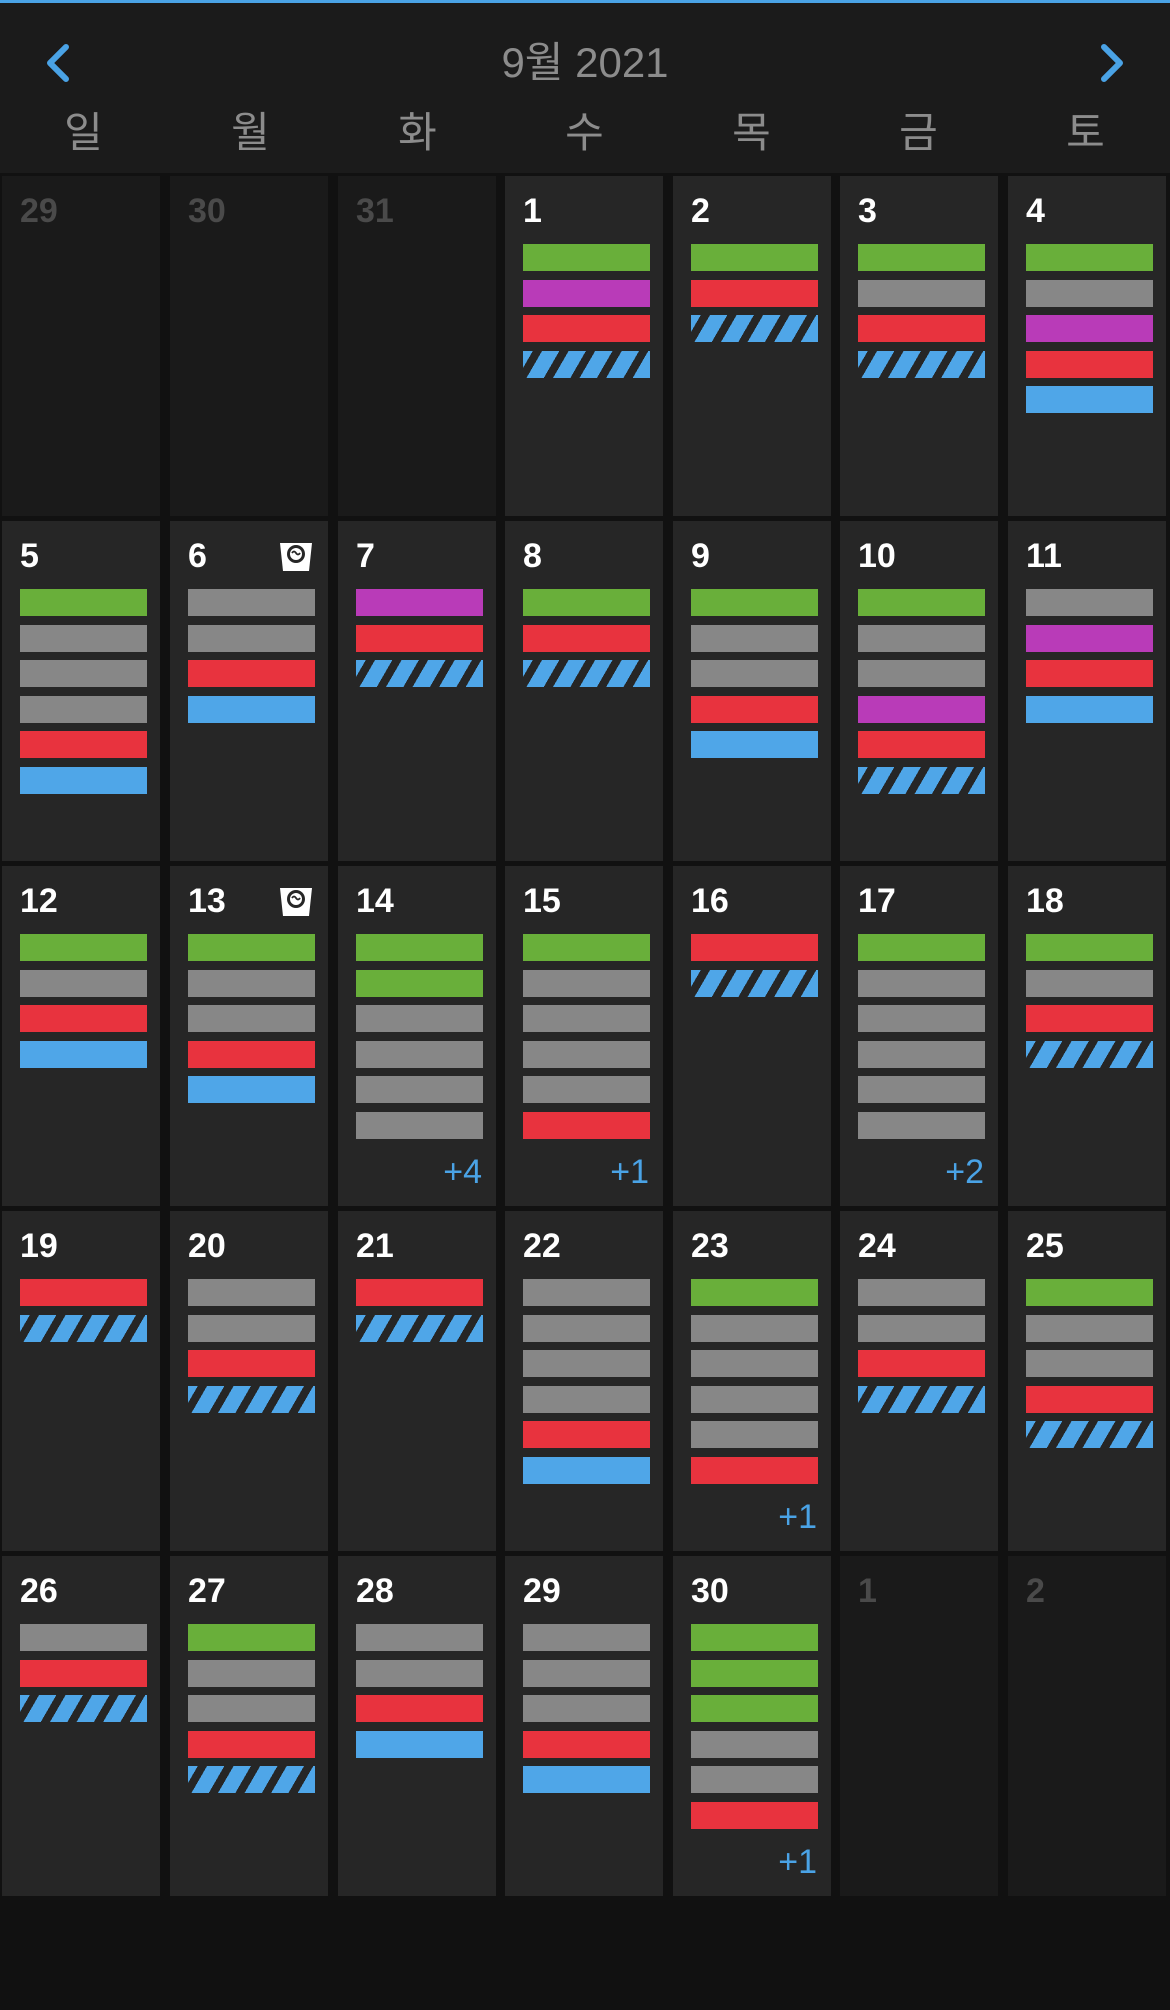 The image size is (1170, 2010). I want to click on day-cell: 11, so click(1087, 691).